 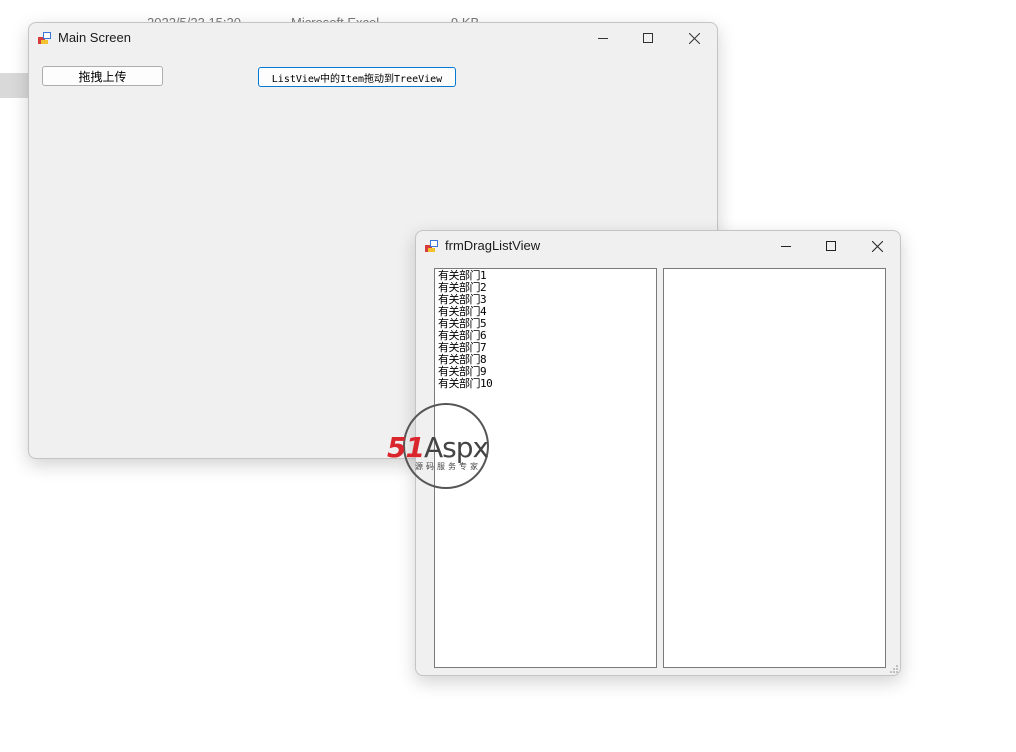 What do you see at coordinates (493, 245) in the screenshot?
I see `drag-window-title: frmDragListView` at bounding box center [493, 245].